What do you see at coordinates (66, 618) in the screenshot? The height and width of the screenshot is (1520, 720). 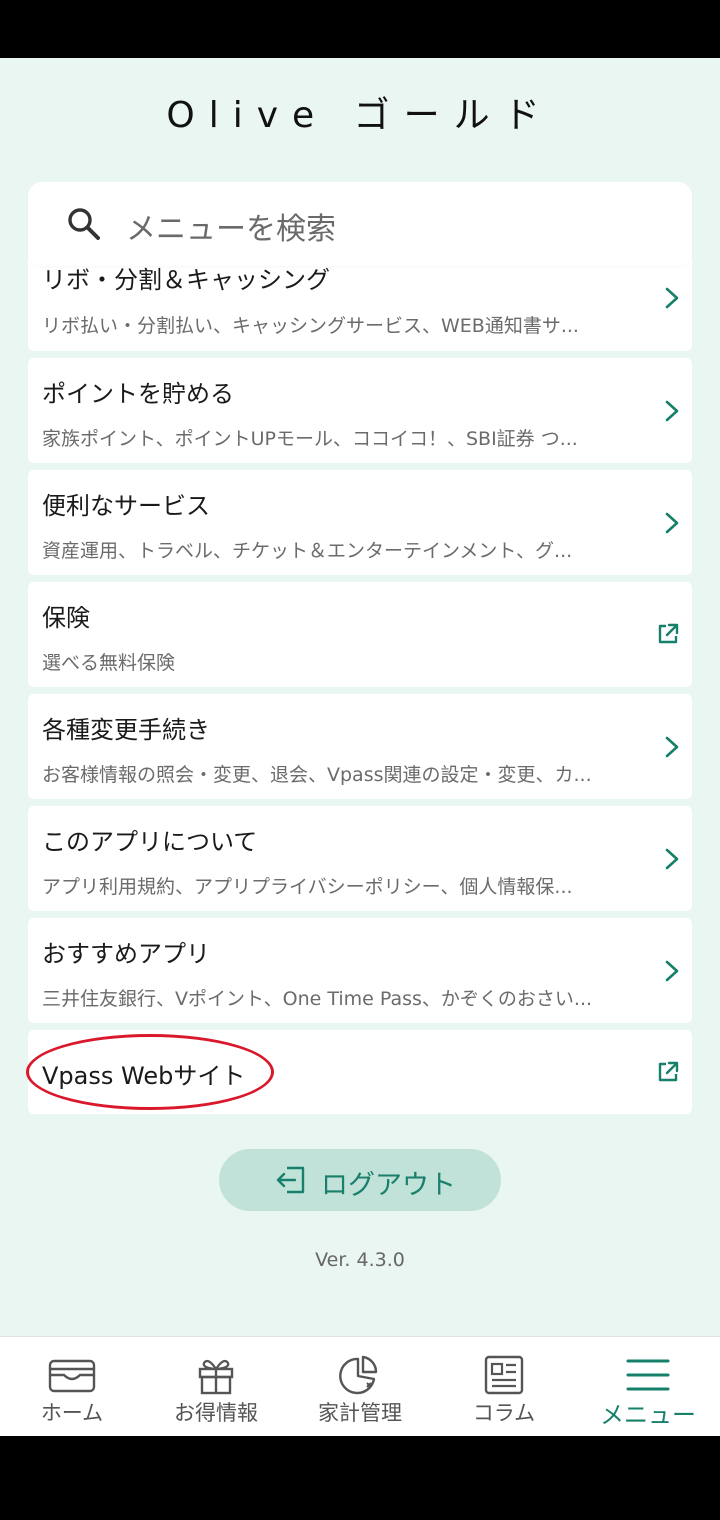 I see `menu-item-title: 保険` at bounding box center [66, 618].